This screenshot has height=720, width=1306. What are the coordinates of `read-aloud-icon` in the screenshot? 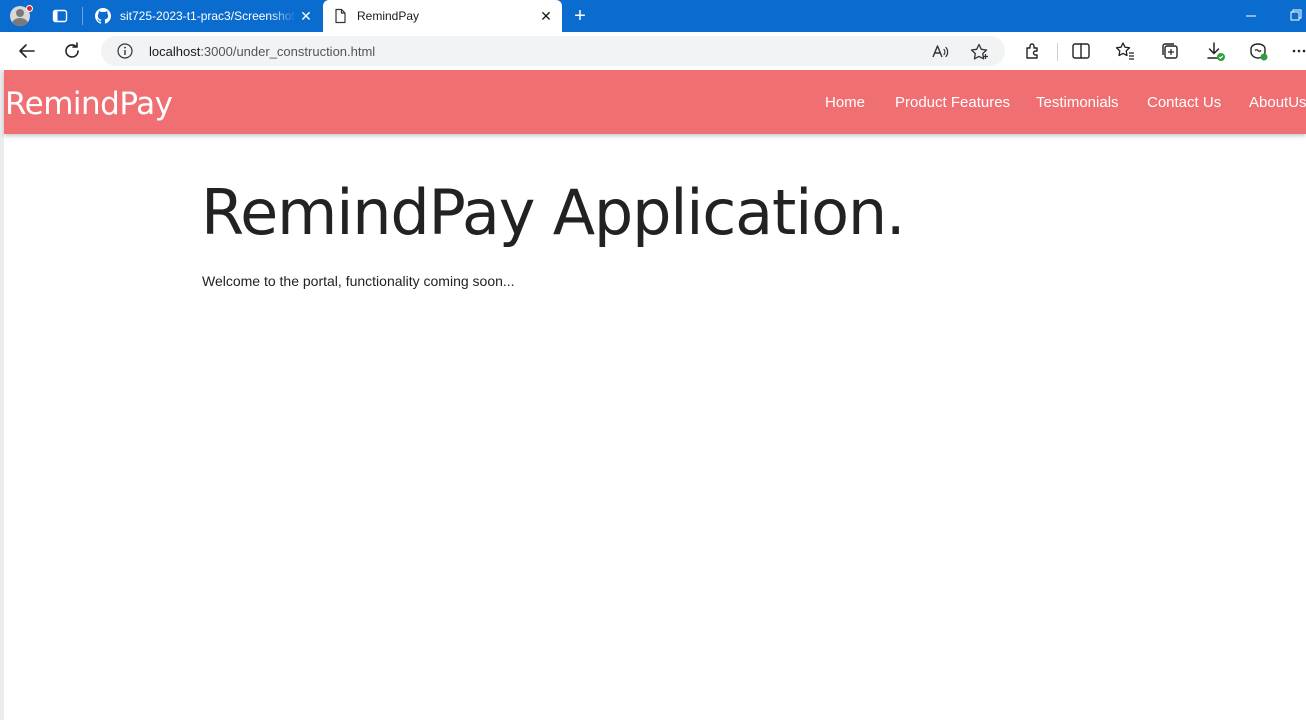 It's located at (940, 52).